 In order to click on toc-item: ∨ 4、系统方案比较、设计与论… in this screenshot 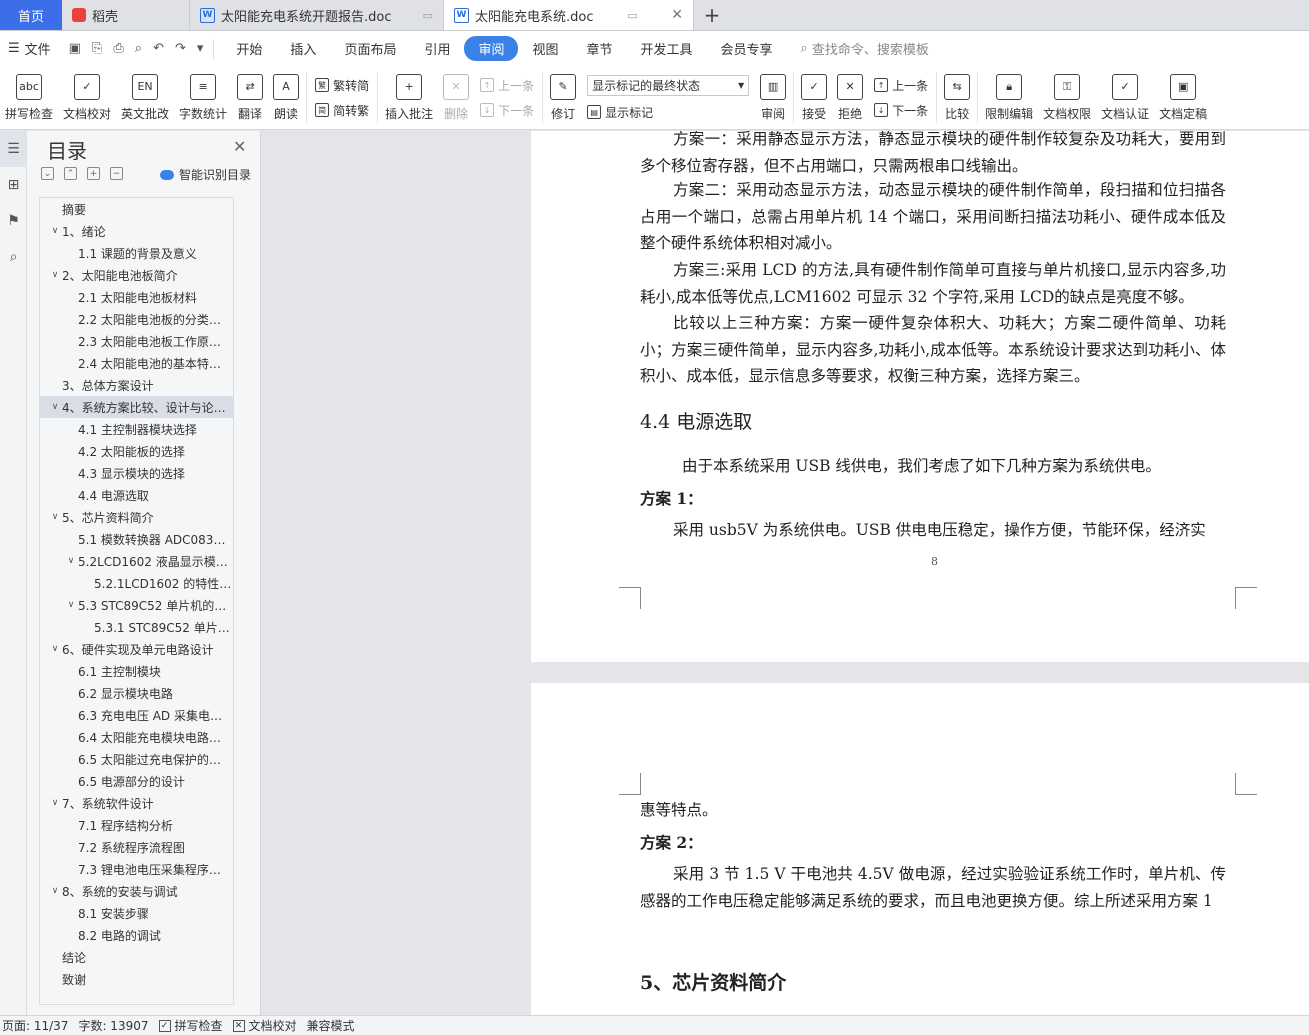, I will do `click(136, 407)`.